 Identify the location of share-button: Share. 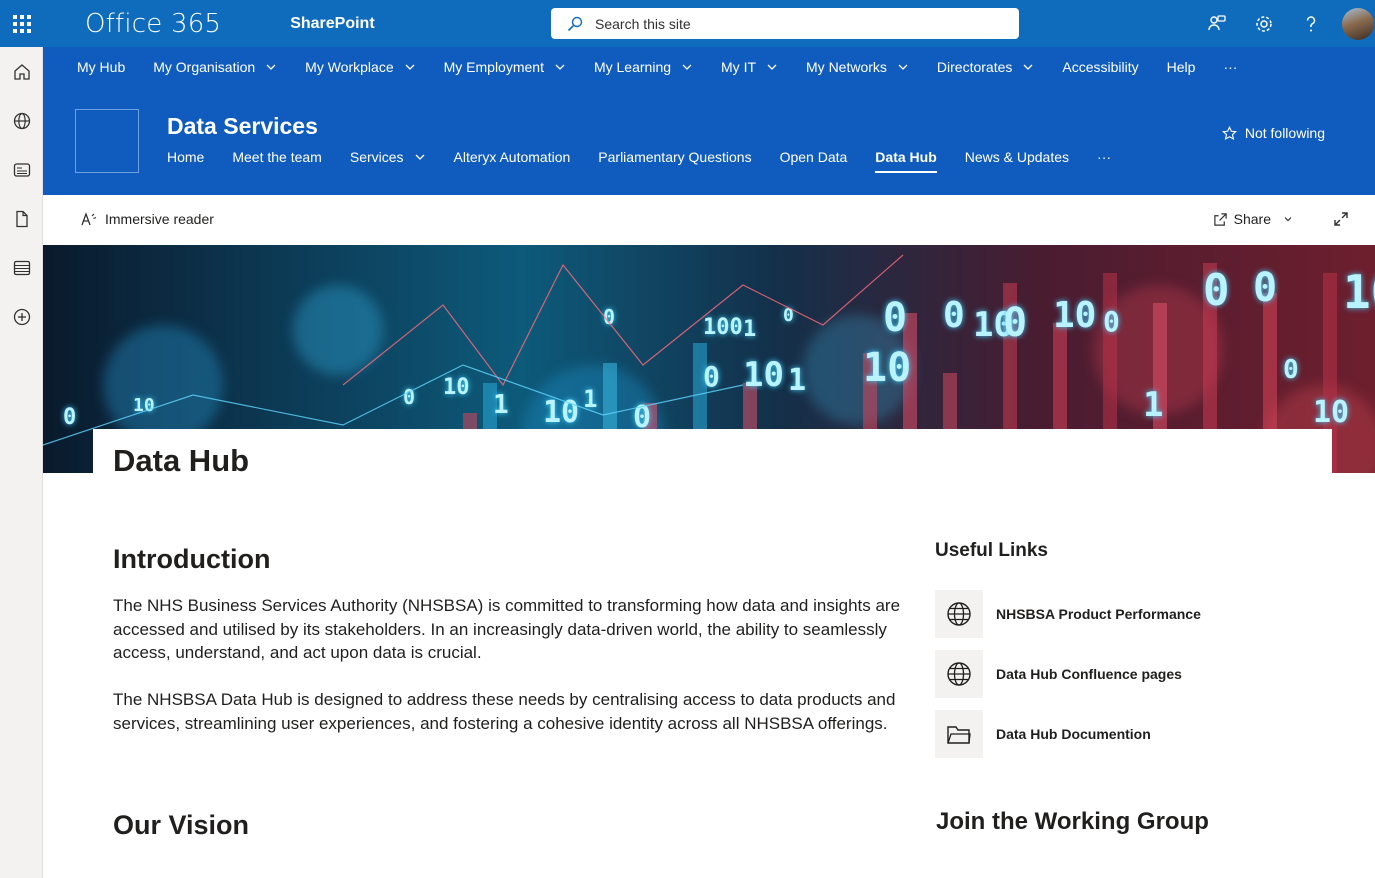
(1256, 219).